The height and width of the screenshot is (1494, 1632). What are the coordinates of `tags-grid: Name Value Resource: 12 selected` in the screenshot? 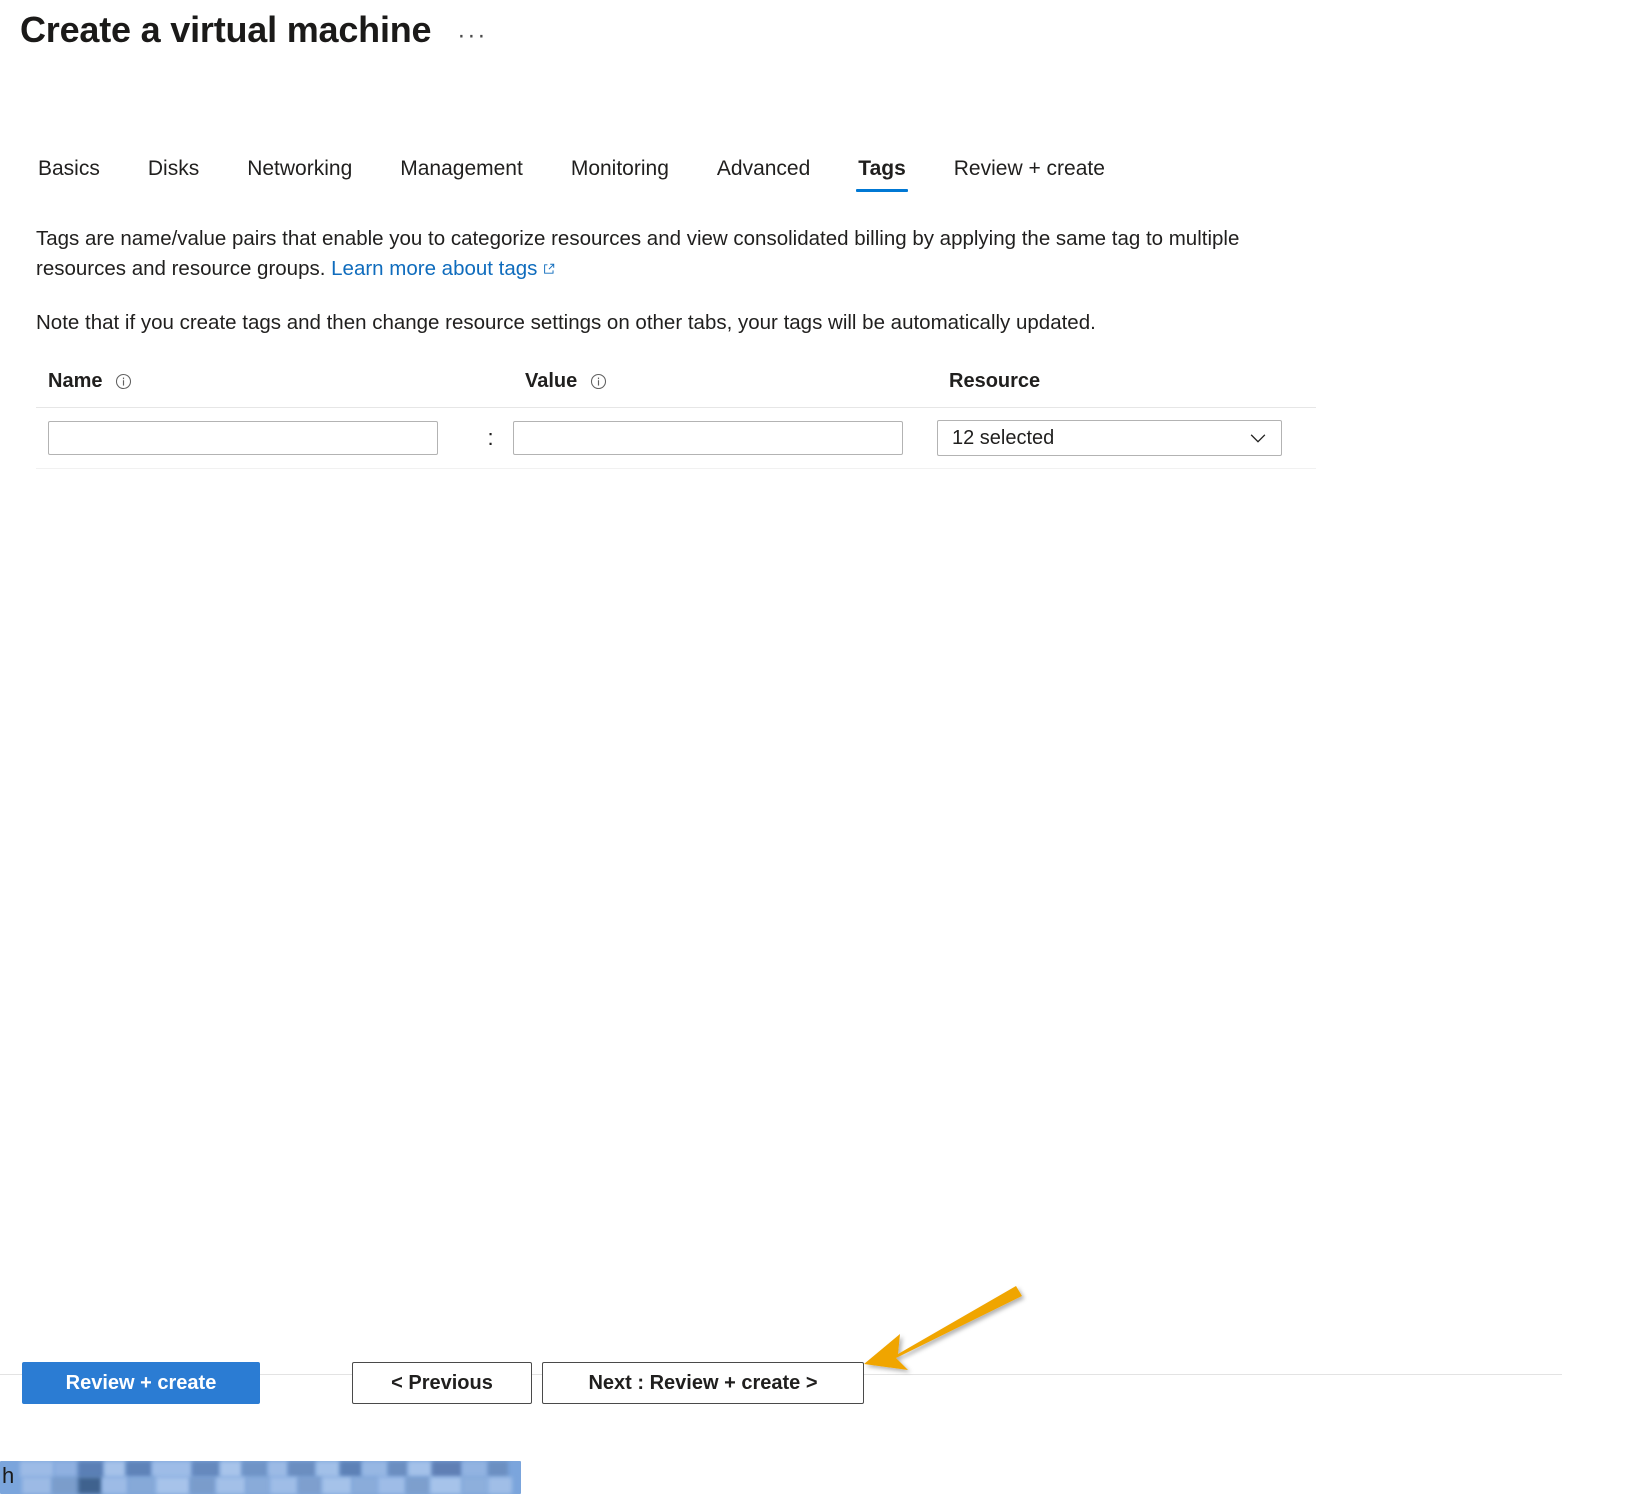 It's located at (676, 419).